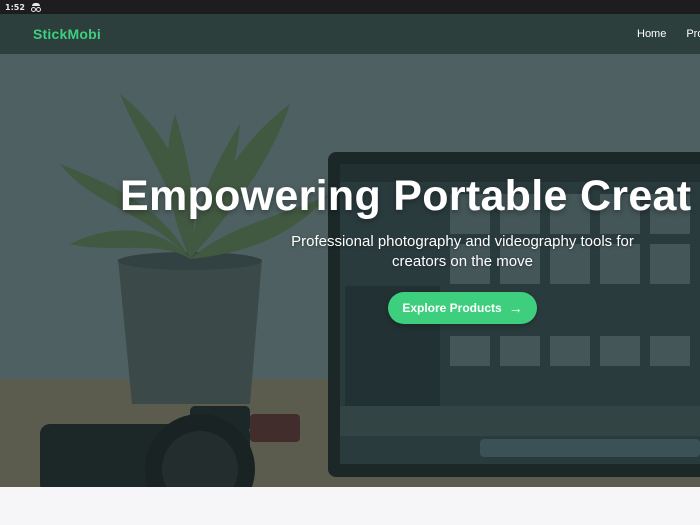 This screenshot has height=525, width=700. Describe the element at coordinates (406, 196) in the screenshot. I see `hero-title: Empowering Portable Creat` at that location.